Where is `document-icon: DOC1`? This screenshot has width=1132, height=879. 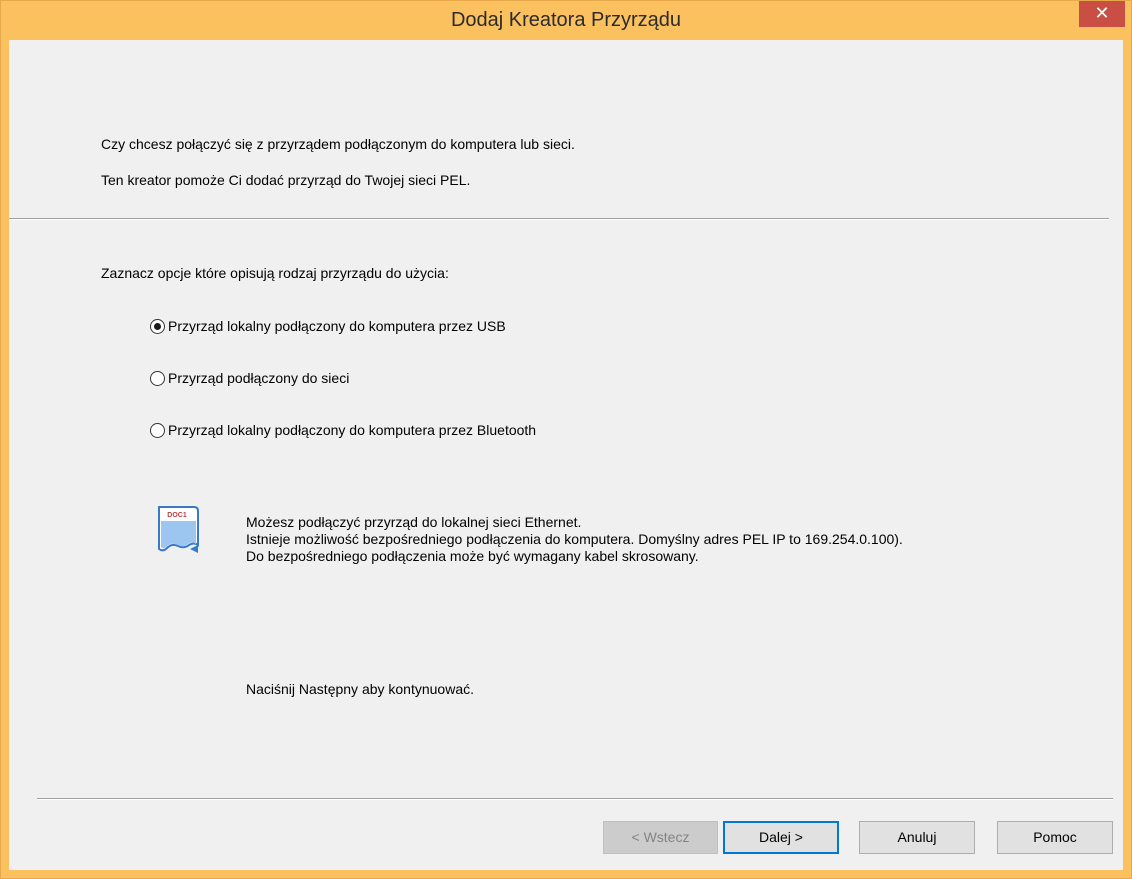 document-icon: DOC1 is located at coordinates (178, 529).